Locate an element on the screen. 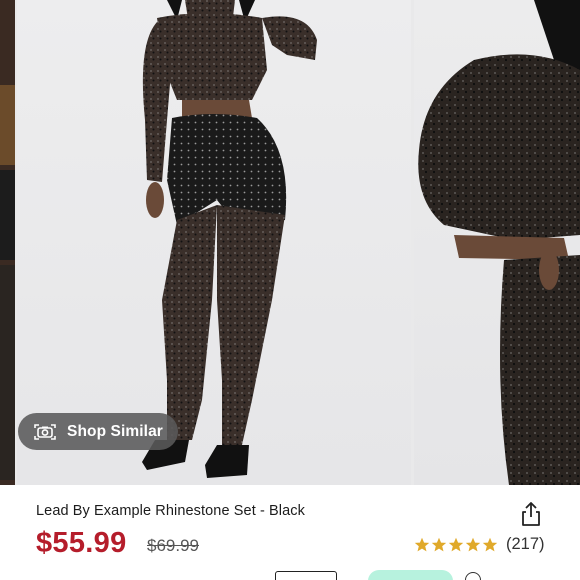 Image resolution: width=580 pixels, height=580 pixels. info-icon is located at coordinates (473, 576).